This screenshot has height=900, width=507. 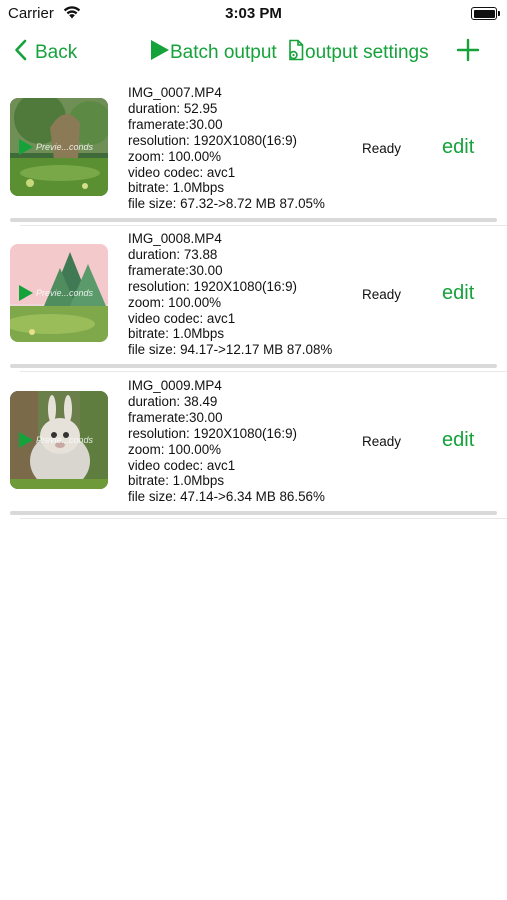 What do you see at coordinates (175, 92) in the screenshot?
I see `filename: IMG_0007.MP4` at bounding box center [175, 92].